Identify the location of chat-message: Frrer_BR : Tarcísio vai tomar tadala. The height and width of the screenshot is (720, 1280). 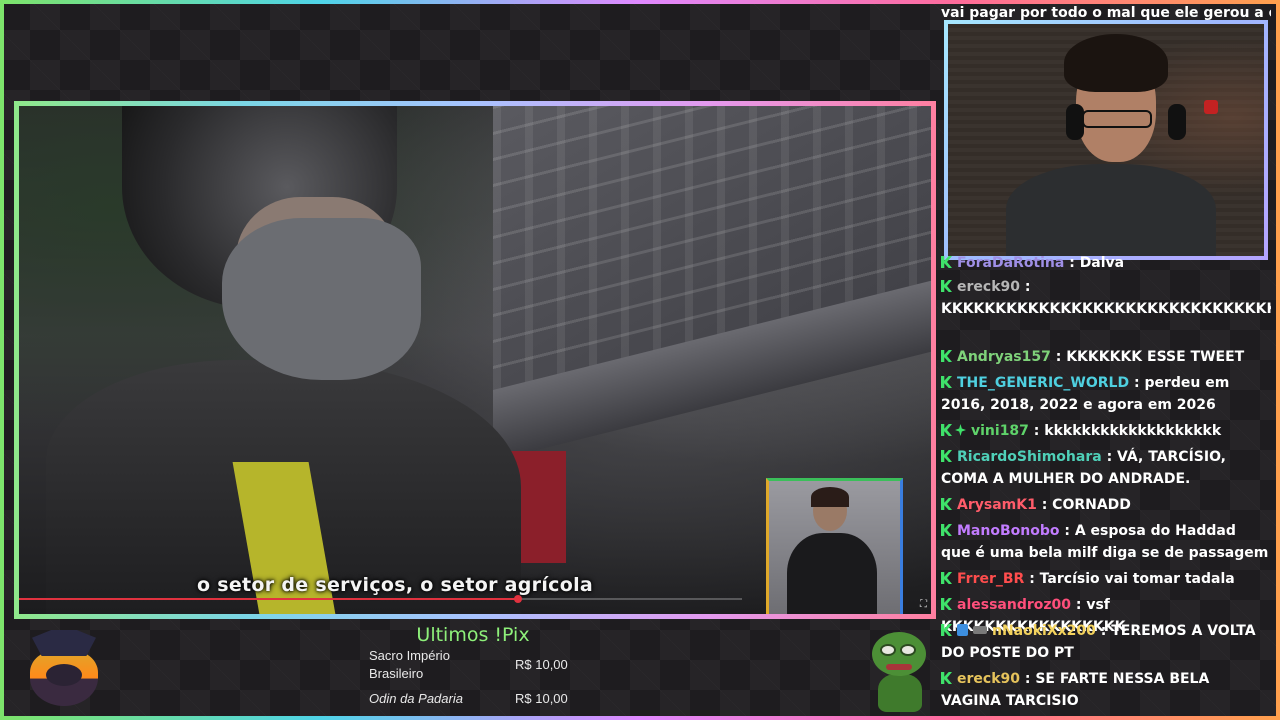
(1105, 579).